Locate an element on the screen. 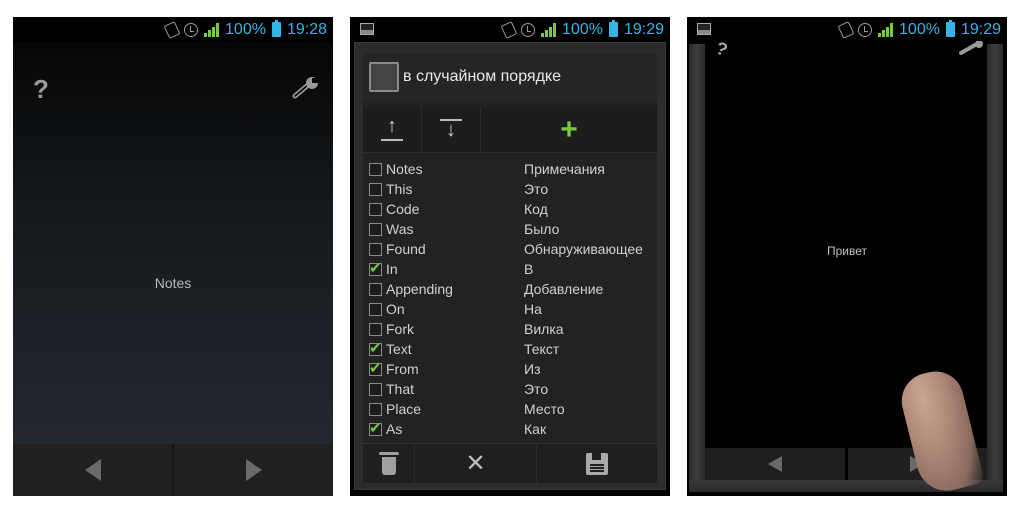 Image resolution: width=1024 pixels, height=512 pixels. word-translation: Вилка is located at coordinates (544, 329).